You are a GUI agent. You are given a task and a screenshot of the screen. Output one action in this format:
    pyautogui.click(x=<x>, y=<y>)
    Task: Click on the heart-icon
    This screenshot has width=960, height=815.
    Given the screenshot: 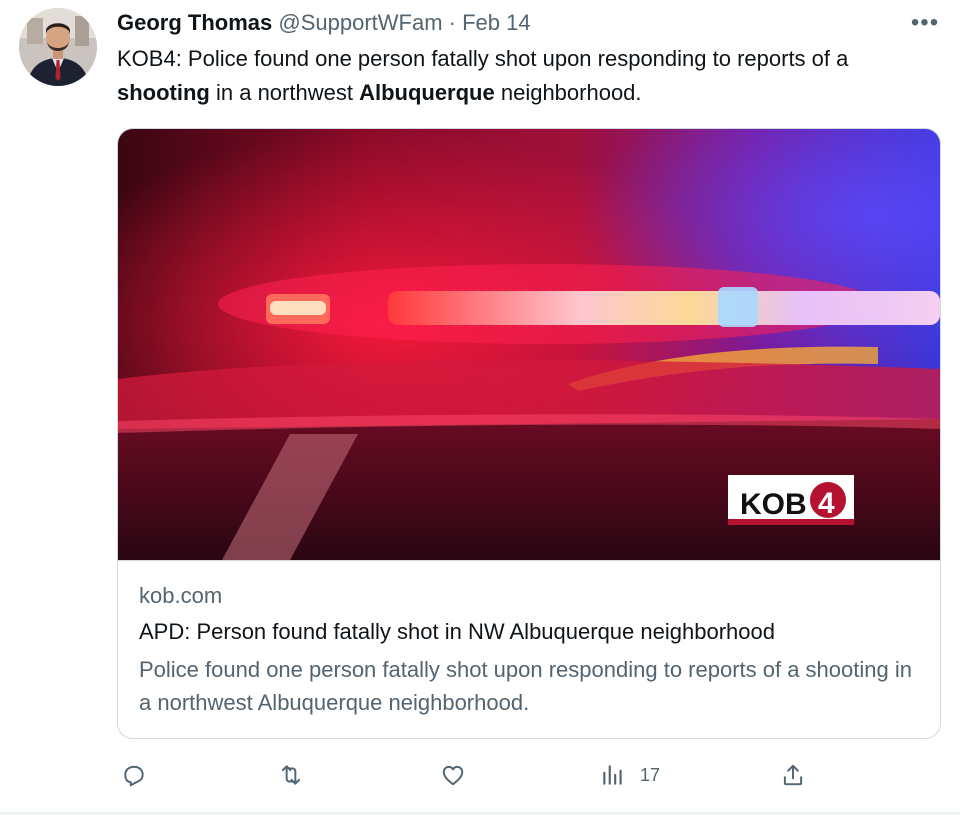 What is the action you would take?
    pyautogui.click(x=453, y=775)
    